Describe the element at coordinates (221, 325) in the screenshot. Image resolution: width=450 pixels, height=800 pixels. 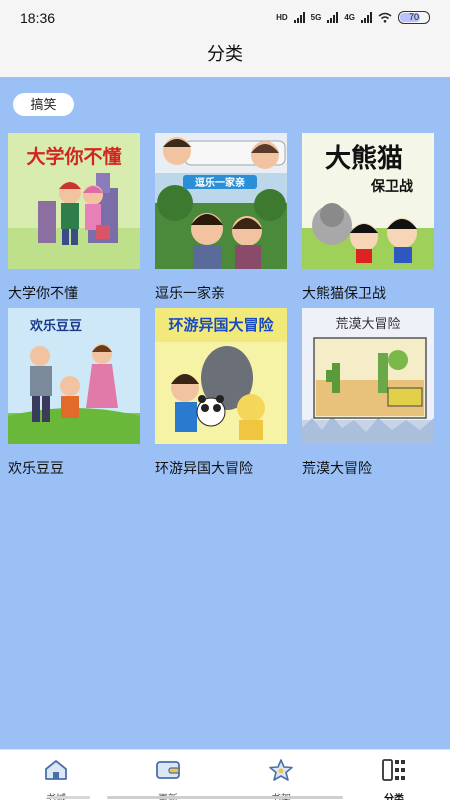
I see `cover-title-text: 环游异国大冒险` at that location.